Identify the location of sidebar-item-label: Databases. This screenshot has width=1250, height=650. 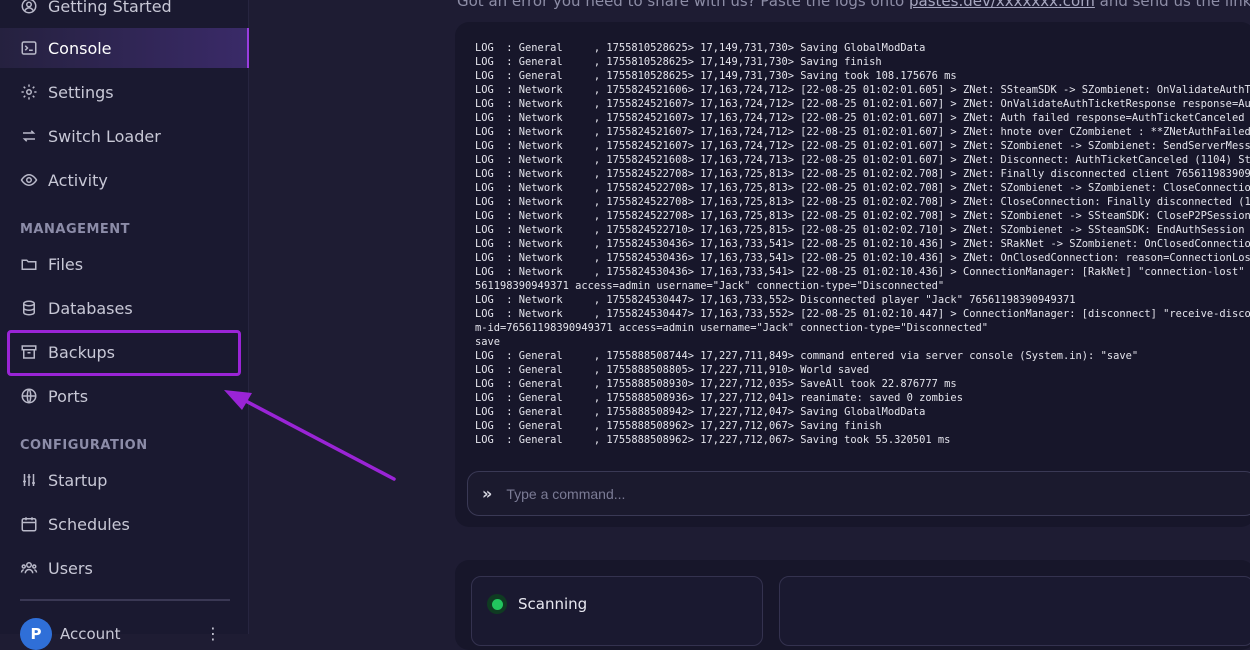
(90, 308).